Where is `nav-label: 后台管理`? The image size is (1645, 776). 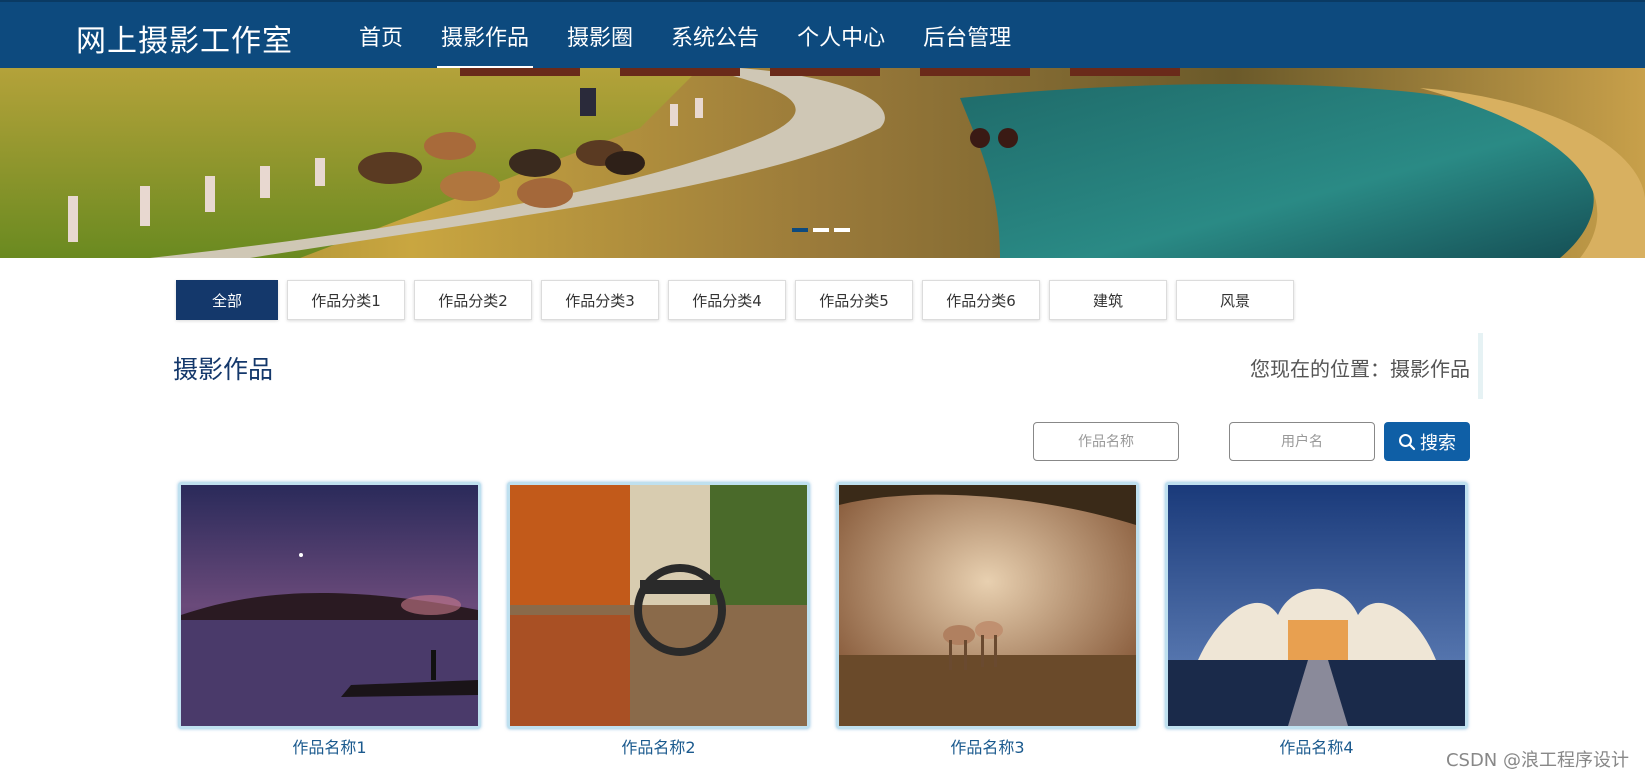
nav-label: 后台管理 is located at coordinates (967, 38).